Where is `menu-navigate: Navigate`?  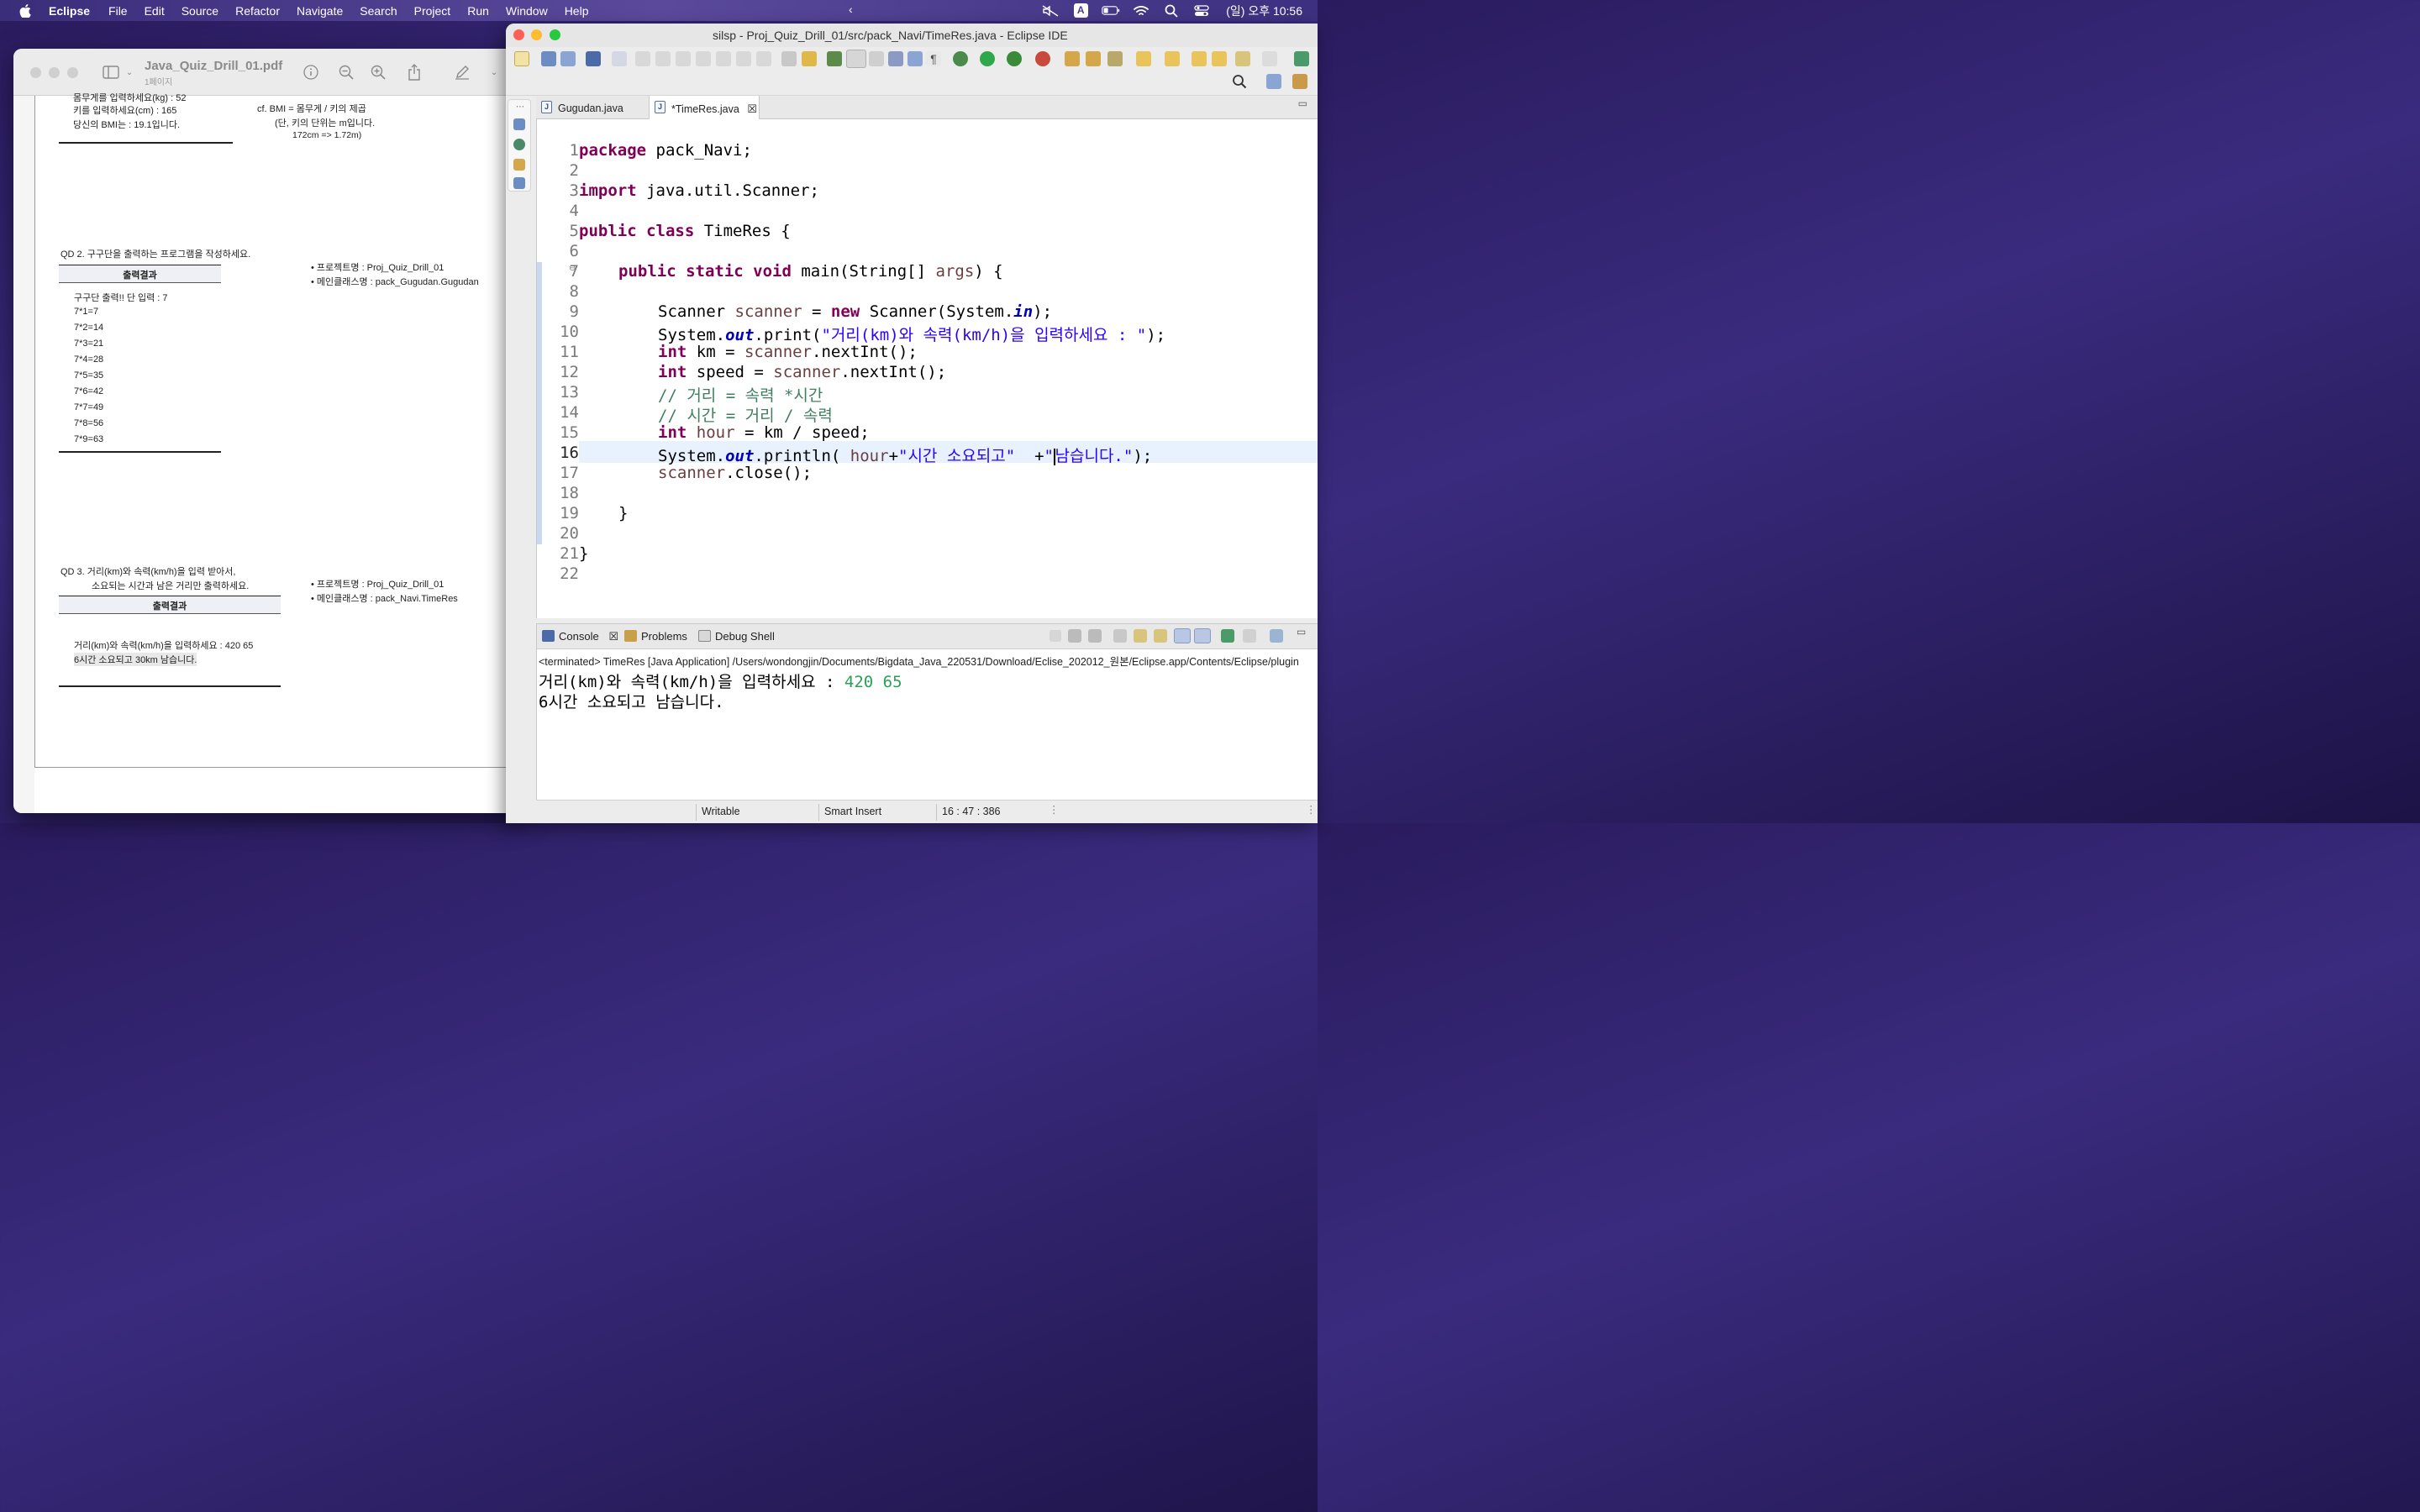
menu-navigate: Navigate is located at coordinates (320, 11).